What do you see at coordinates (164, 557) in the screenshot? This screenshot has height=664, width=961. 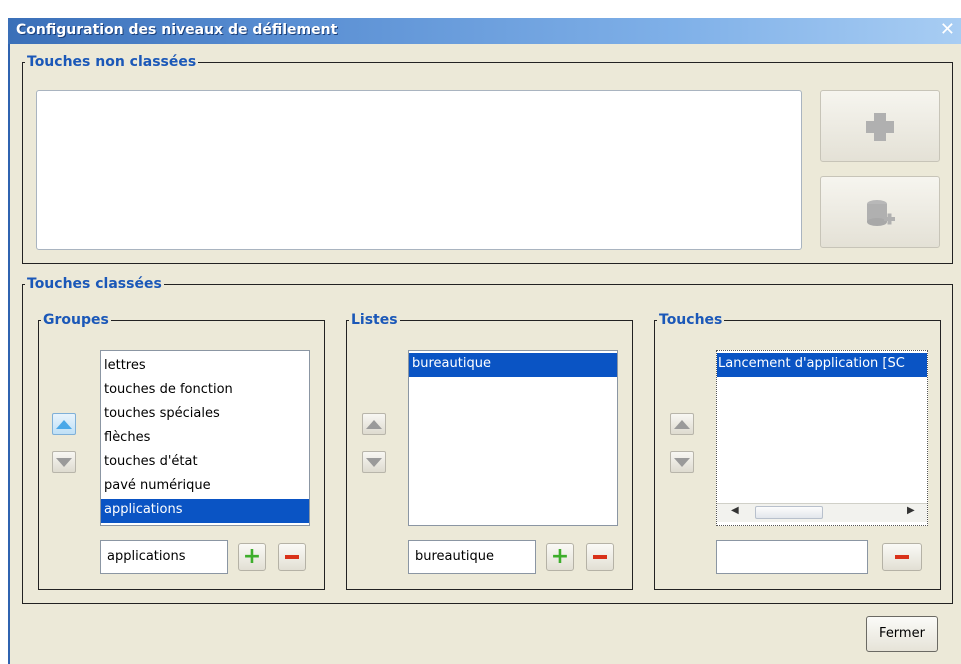 I see `groups-name-input: applications` at bounding box center [164, 557].